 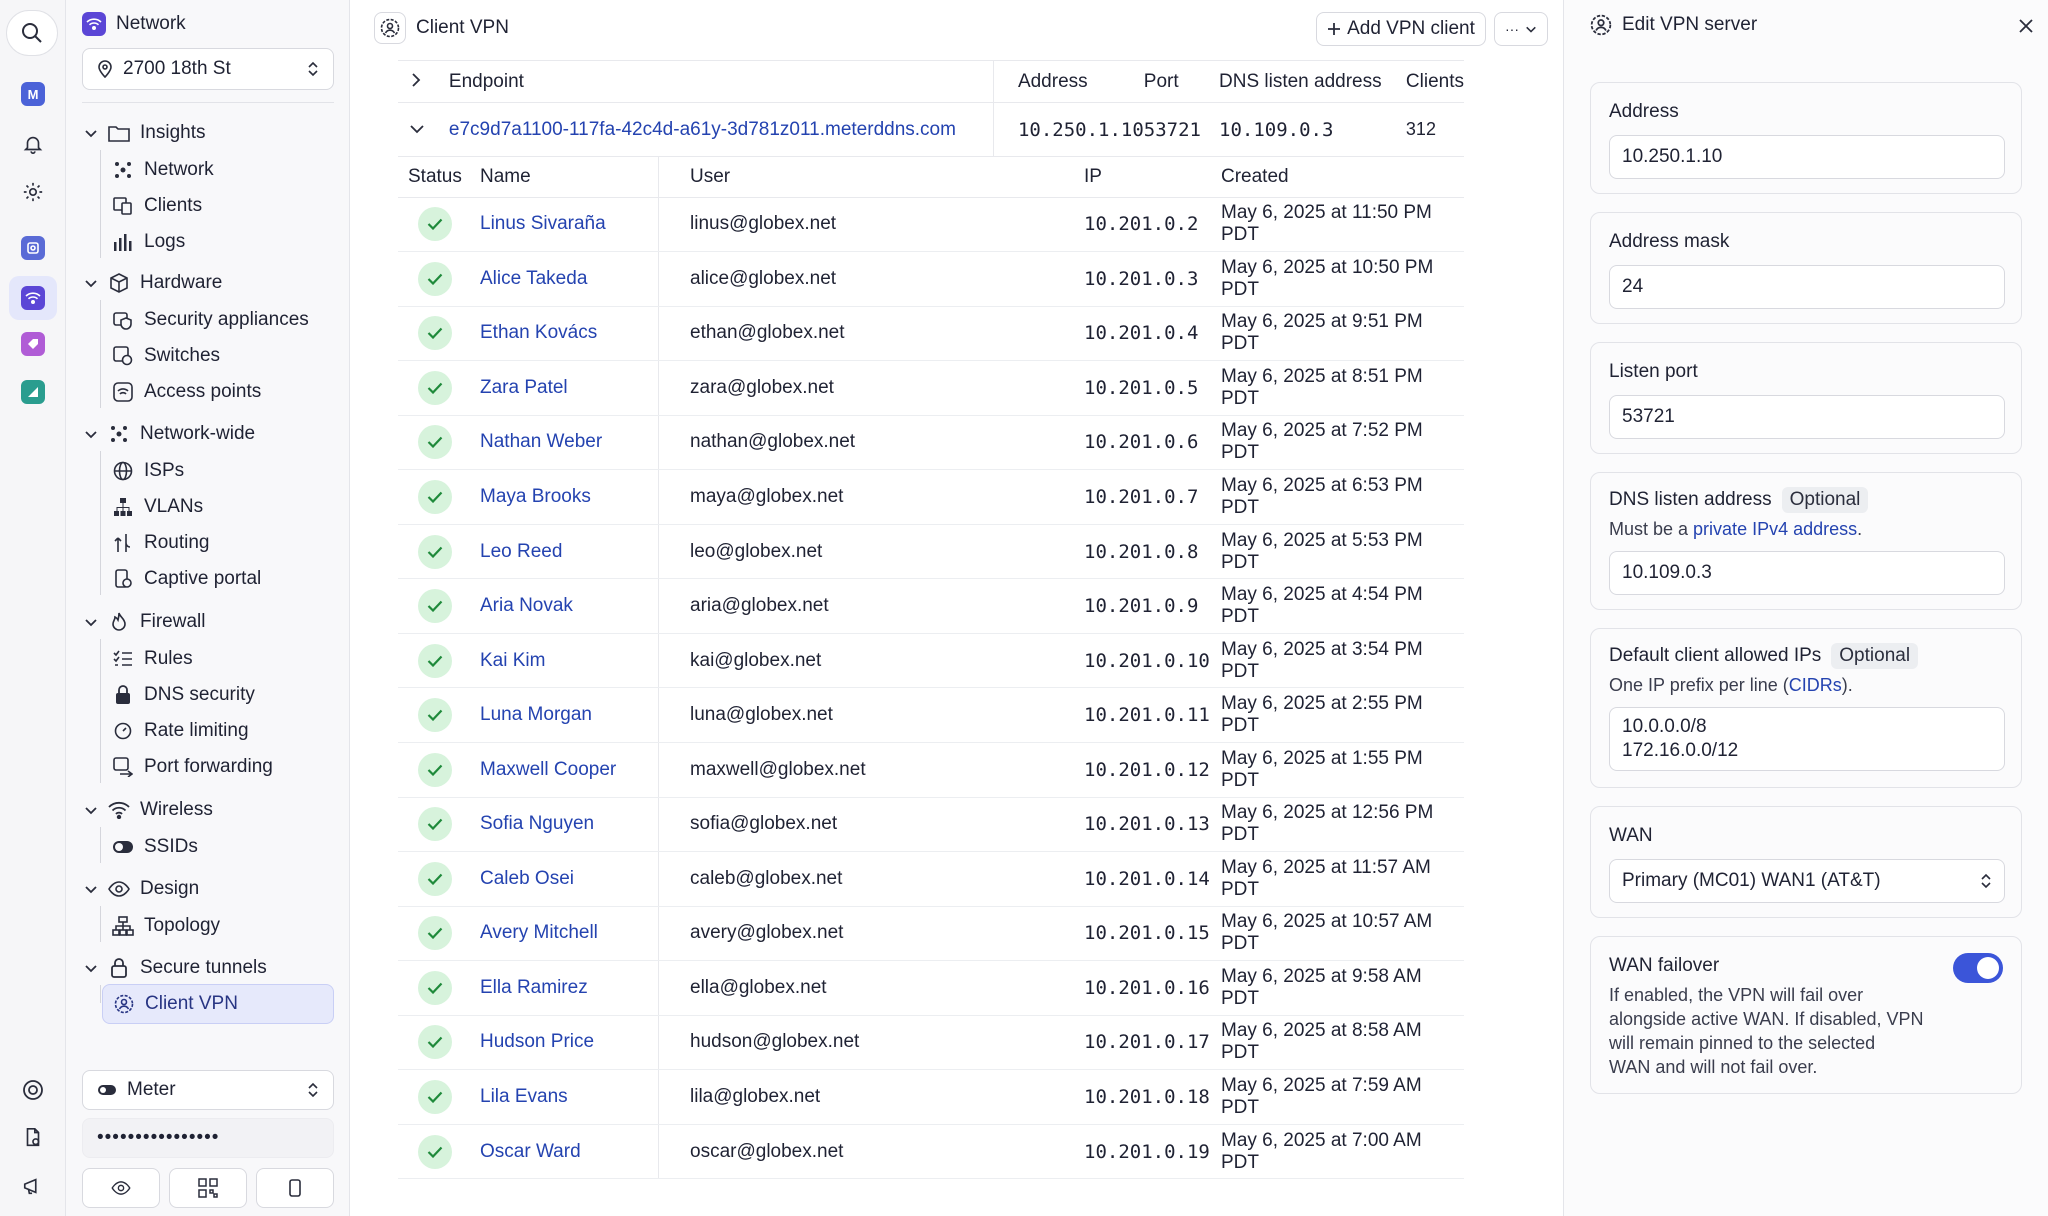 What do you see at coordinates (576, 825) in the screenshot?
I see `client-name: Sofia Nguyen` at bounding box center [576, 825].